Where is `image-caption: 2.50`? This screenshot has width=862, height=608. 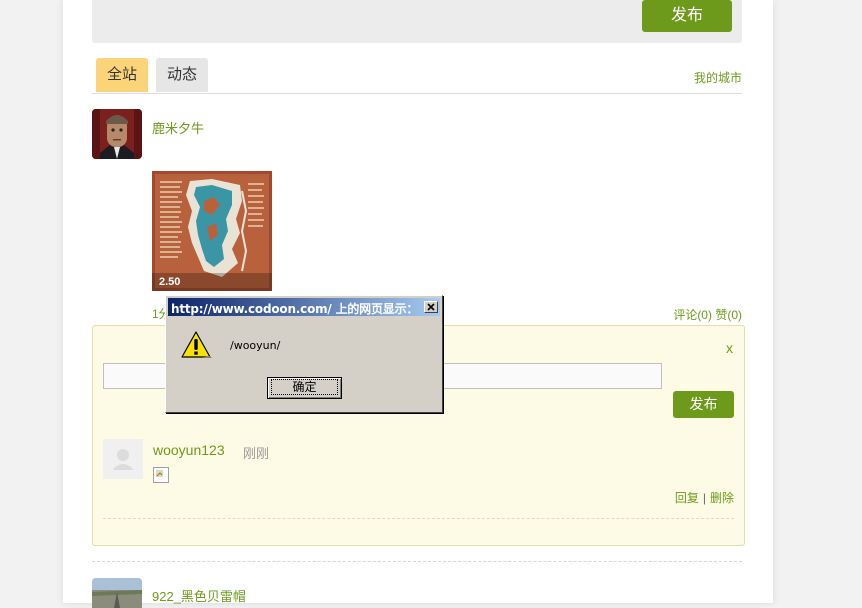
image-caption: 2.50 is located at coordinates (170, 282).